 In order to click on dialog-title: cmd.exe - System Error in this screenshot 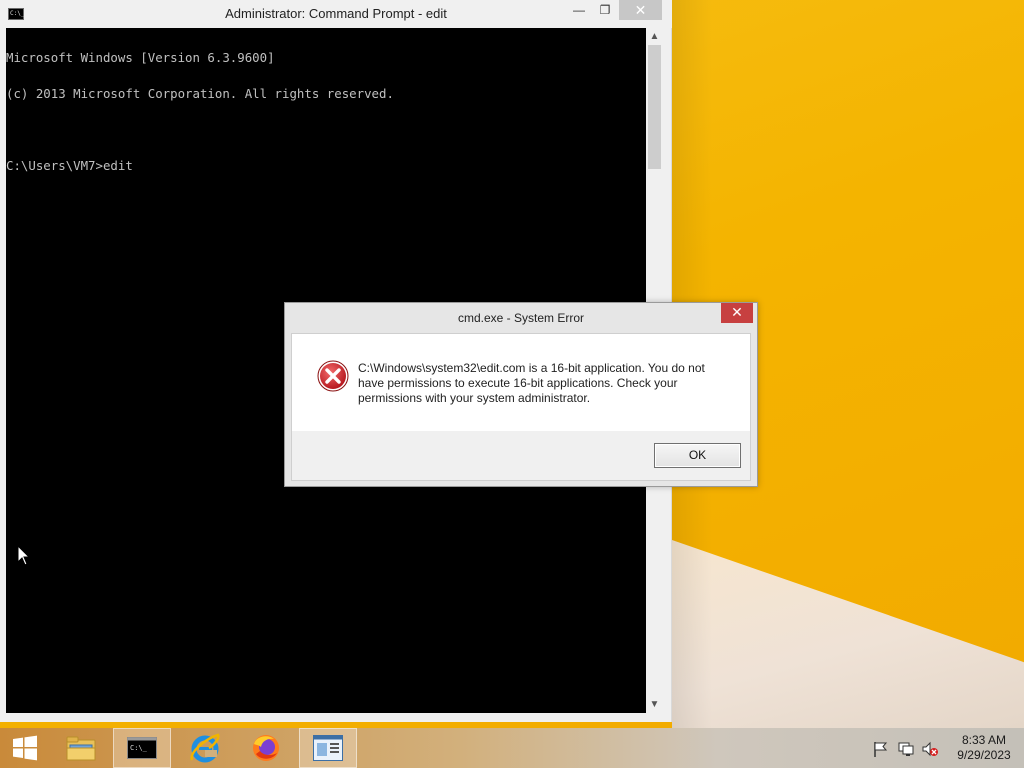, I will do `click(521, 318)`.